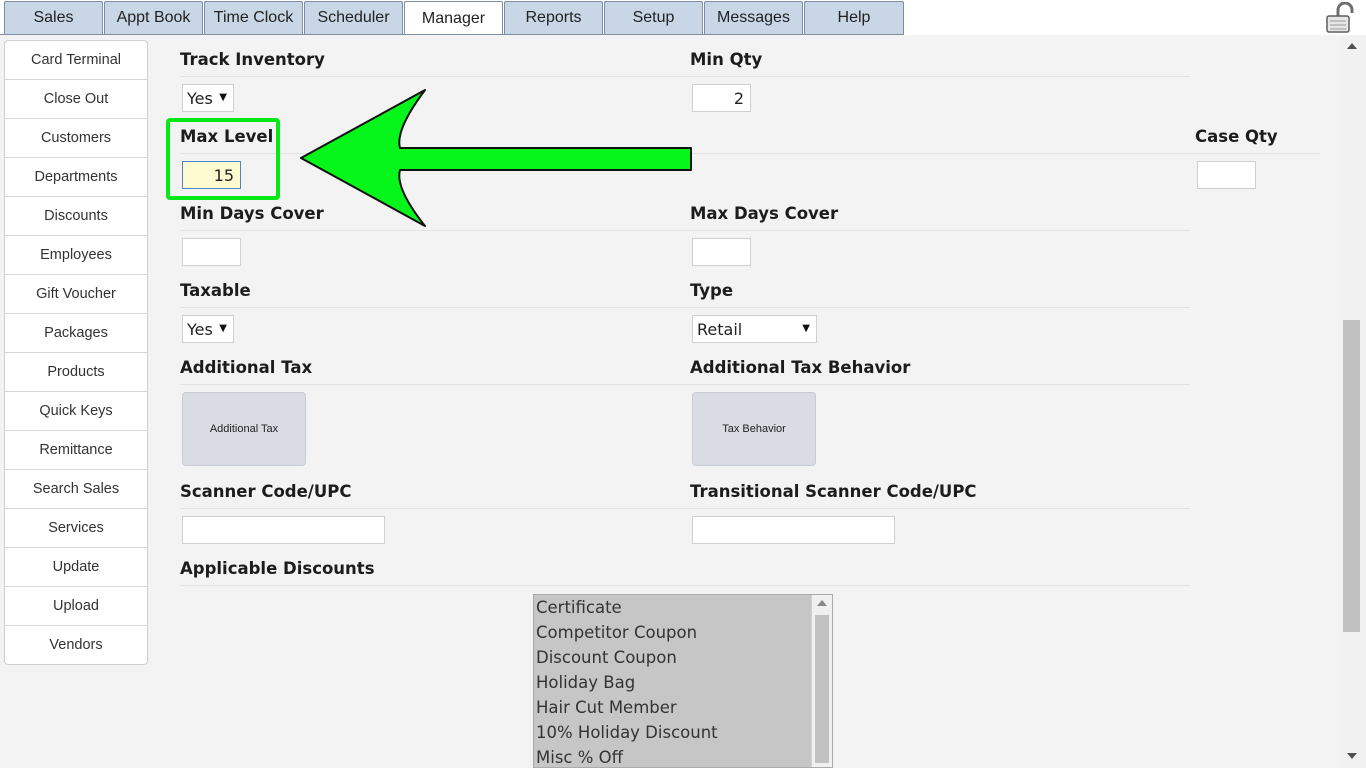  I want to click on applicable-discounts-label: Applicable Discounts, so click(277, 568).